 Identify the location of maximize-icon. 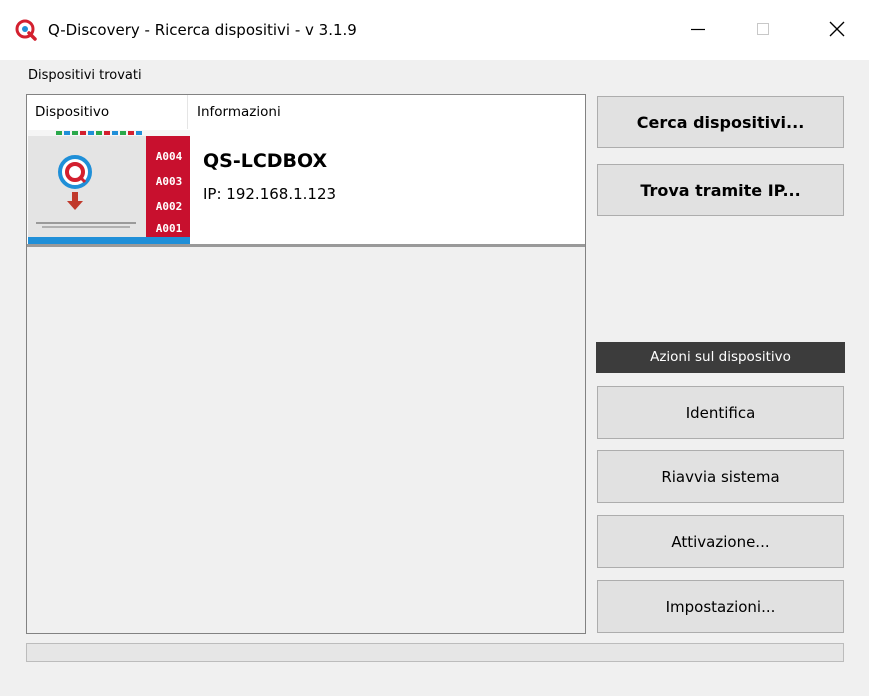
(763, 29).